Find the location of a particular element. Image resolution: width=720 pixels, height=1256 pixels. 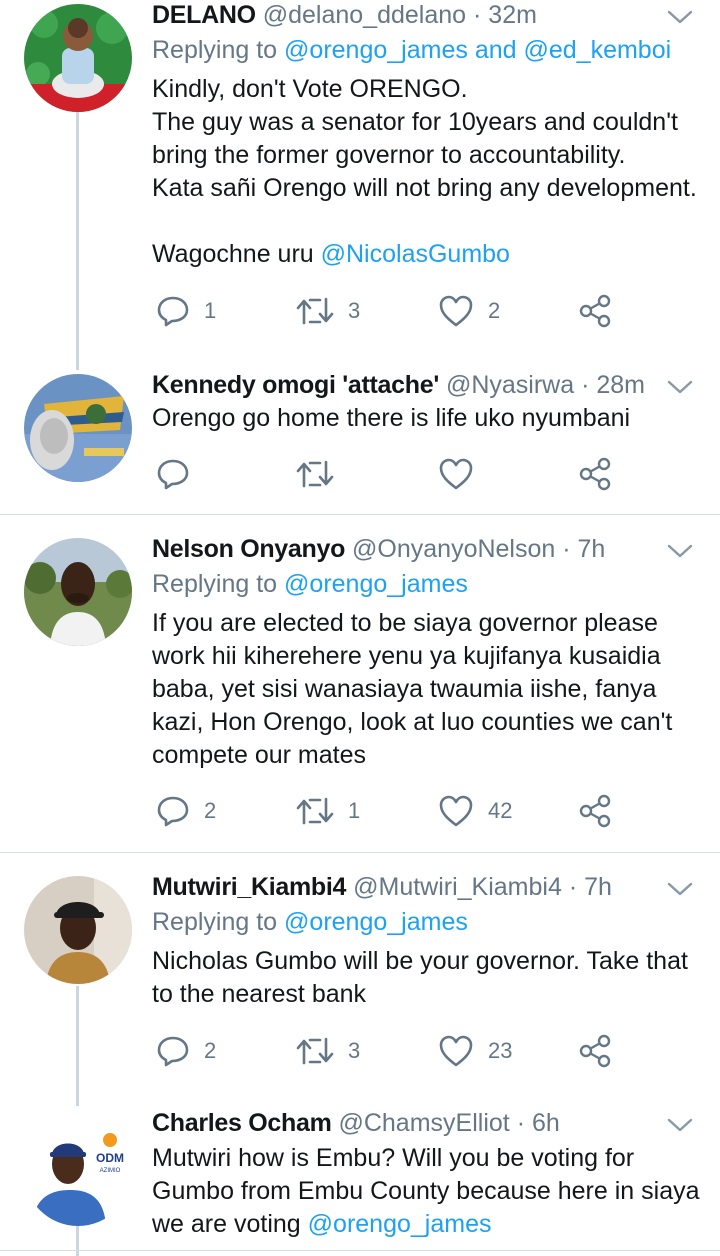

like-button is located at coordinates (456, 474).